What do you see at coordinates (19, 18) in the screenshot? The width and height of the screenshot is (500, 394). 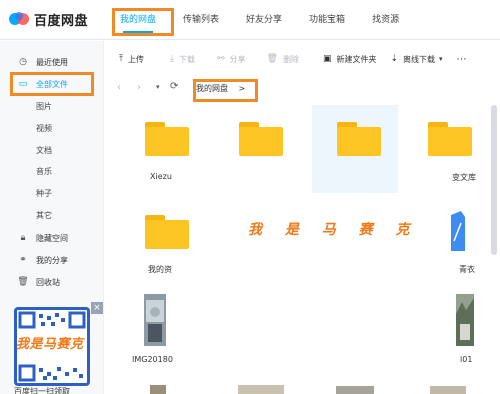 I see `cloud-logo-icon` at bounding box center [19, 18].